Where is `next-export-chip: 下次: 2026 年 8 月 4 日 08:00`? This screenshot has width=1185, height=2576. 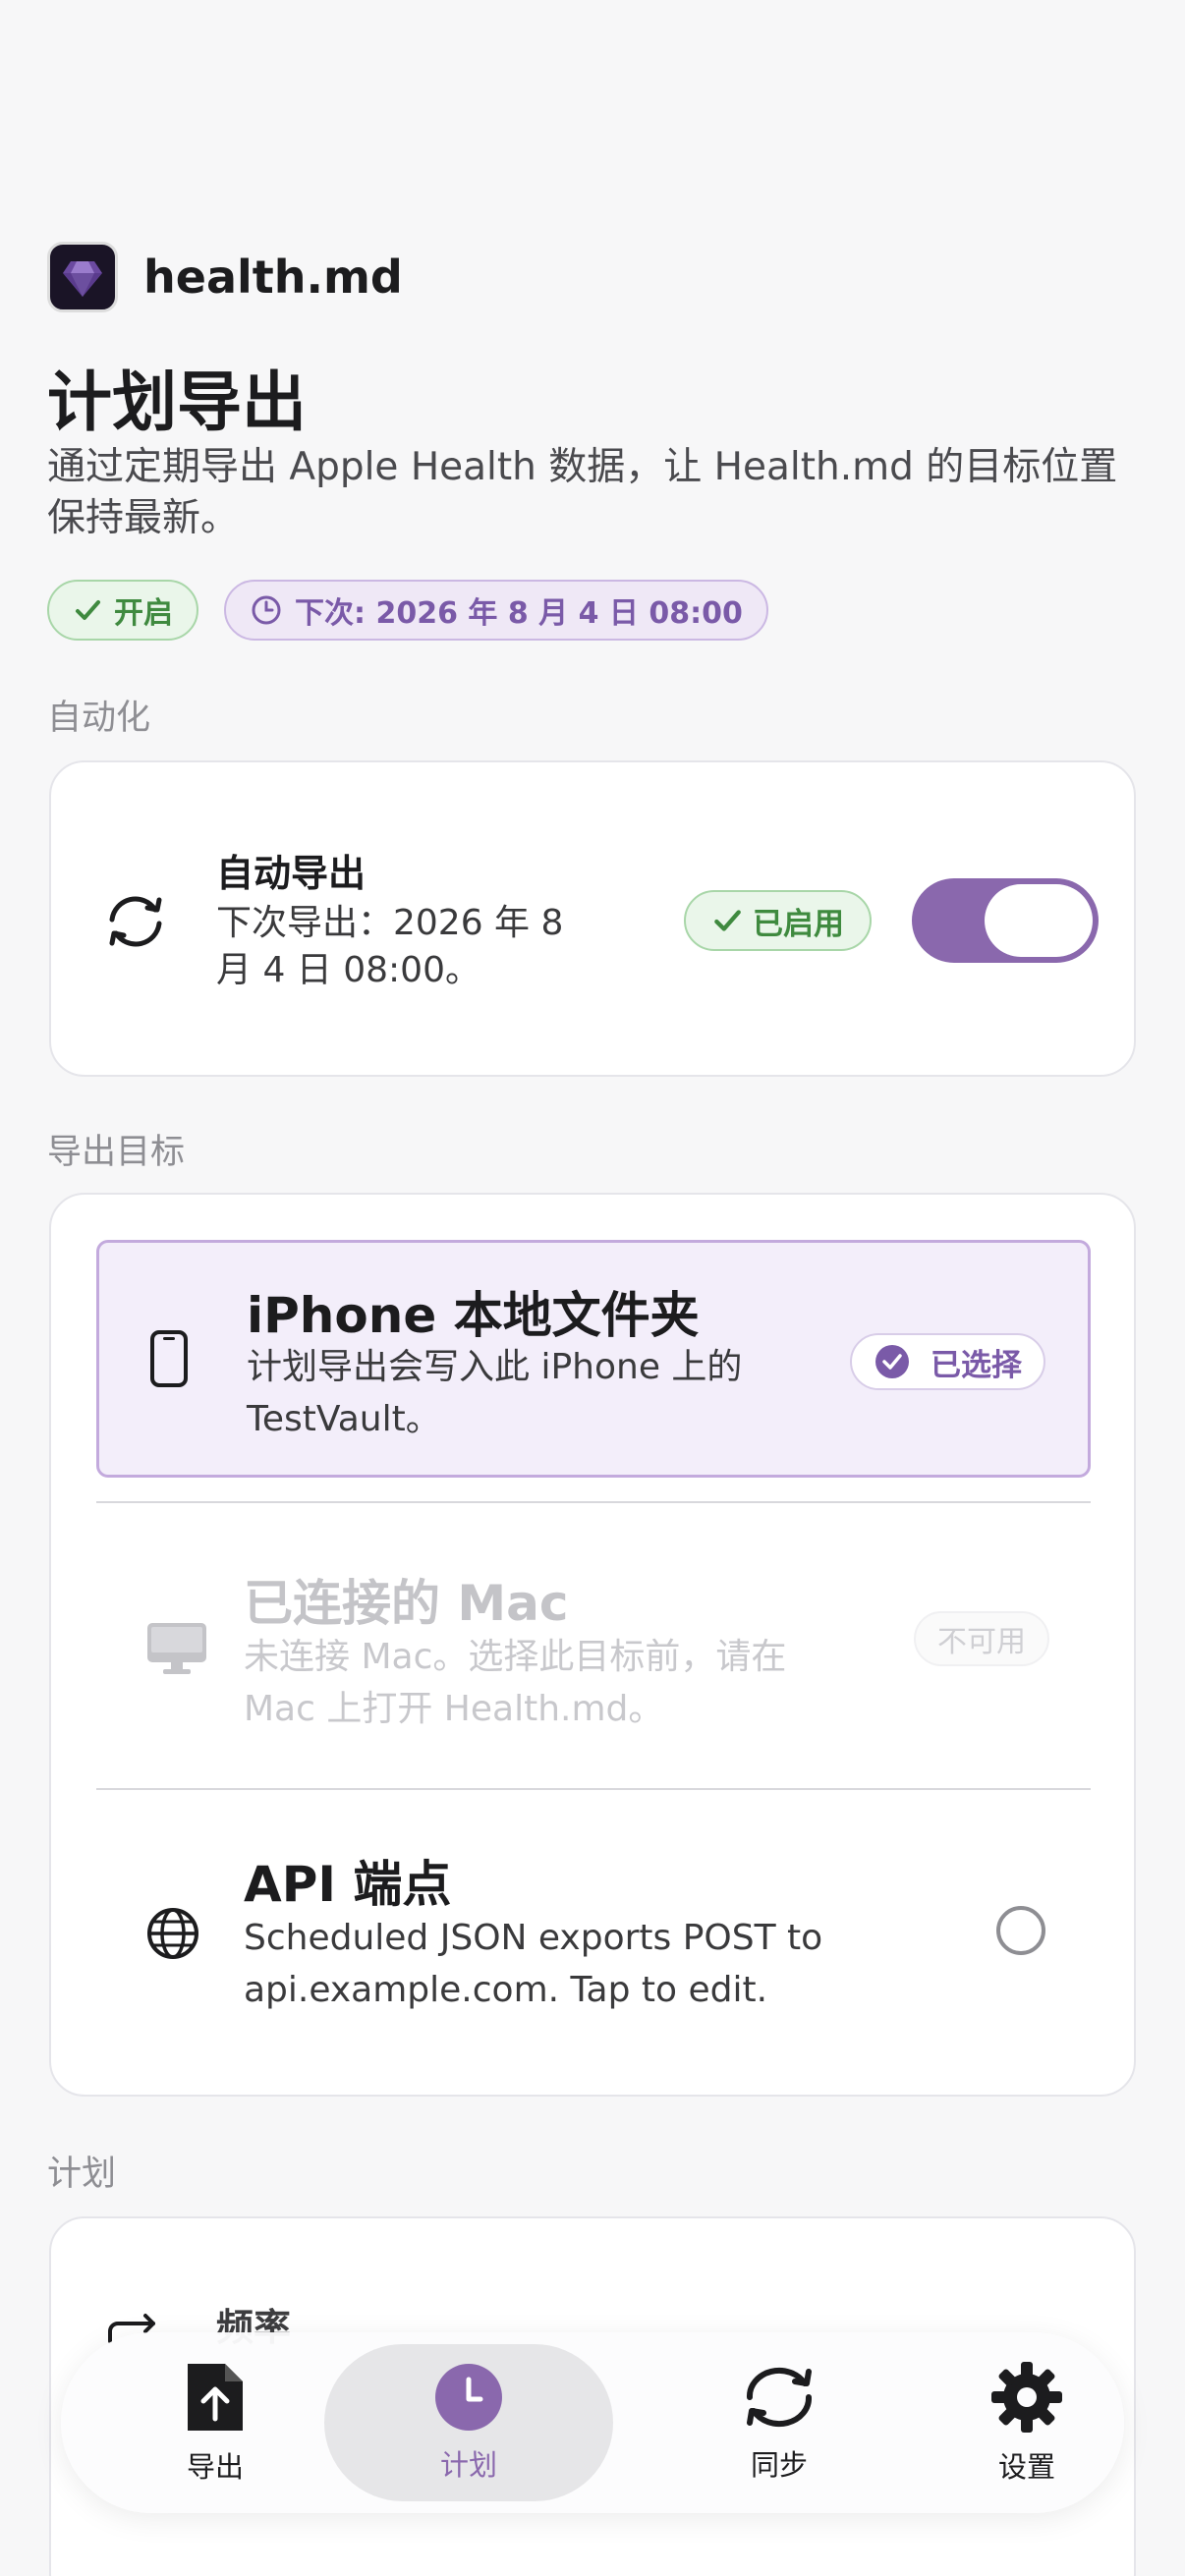
next-export-chip: 下次: 2026 年 8 月 4 日 08:00 is located at coordinates (496, 610).